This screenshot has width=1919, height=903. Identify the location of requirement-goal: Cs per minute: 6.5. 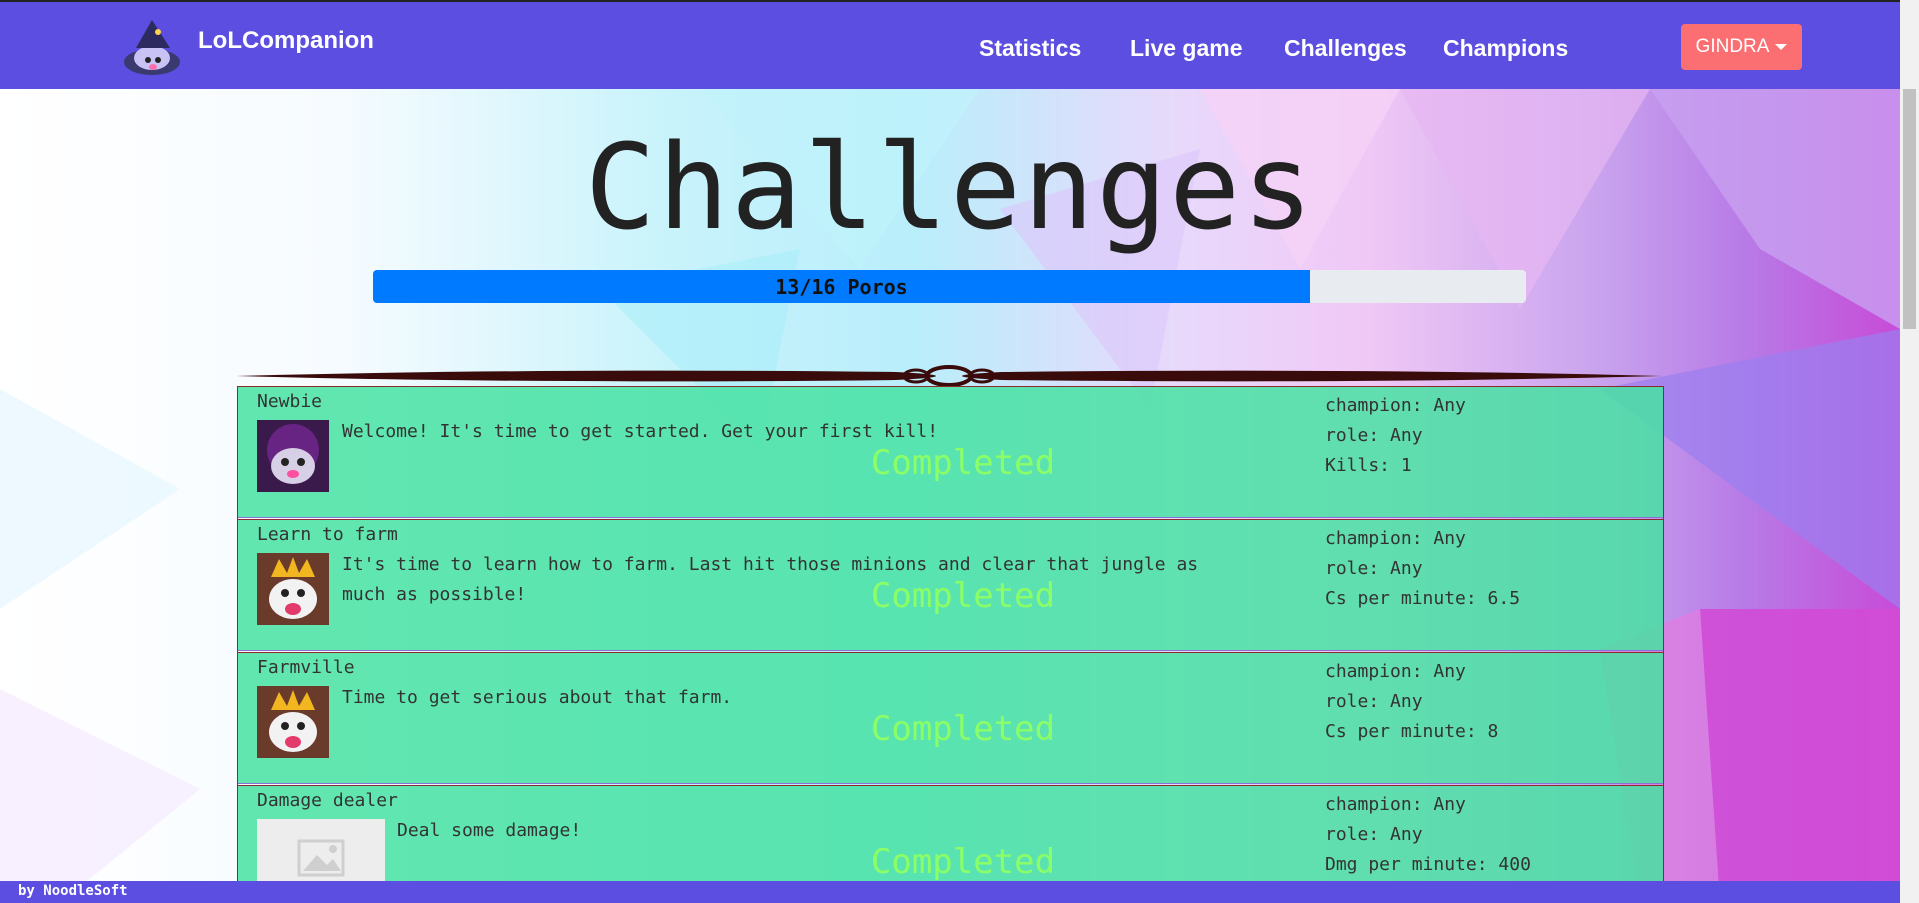
(1423, 598).